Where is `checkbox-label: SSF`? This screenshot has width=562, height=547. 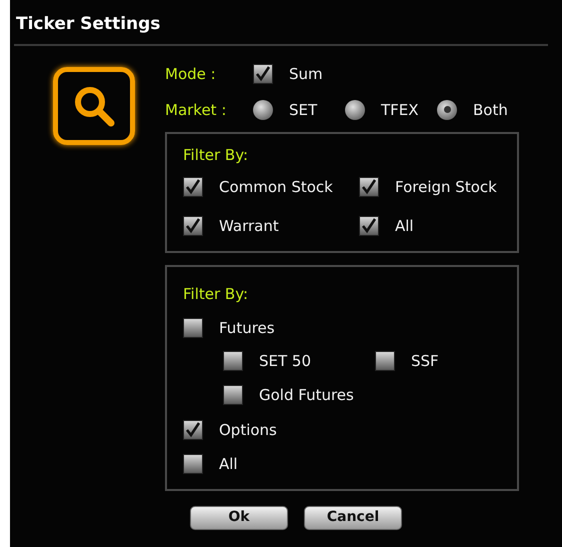
checkbox-label: SSF is located at coordinates (425, 361).